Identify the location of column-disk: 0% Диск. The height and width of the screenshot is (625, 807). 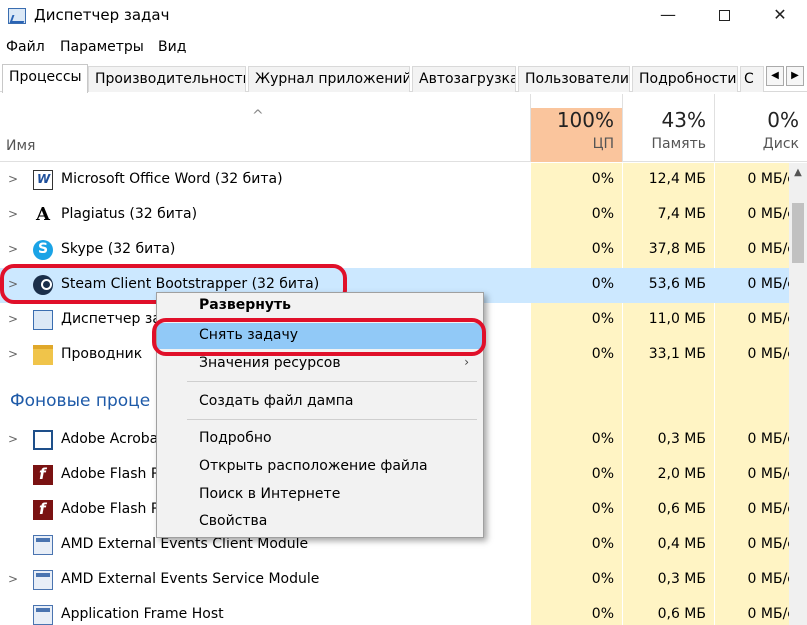
(761, 135).